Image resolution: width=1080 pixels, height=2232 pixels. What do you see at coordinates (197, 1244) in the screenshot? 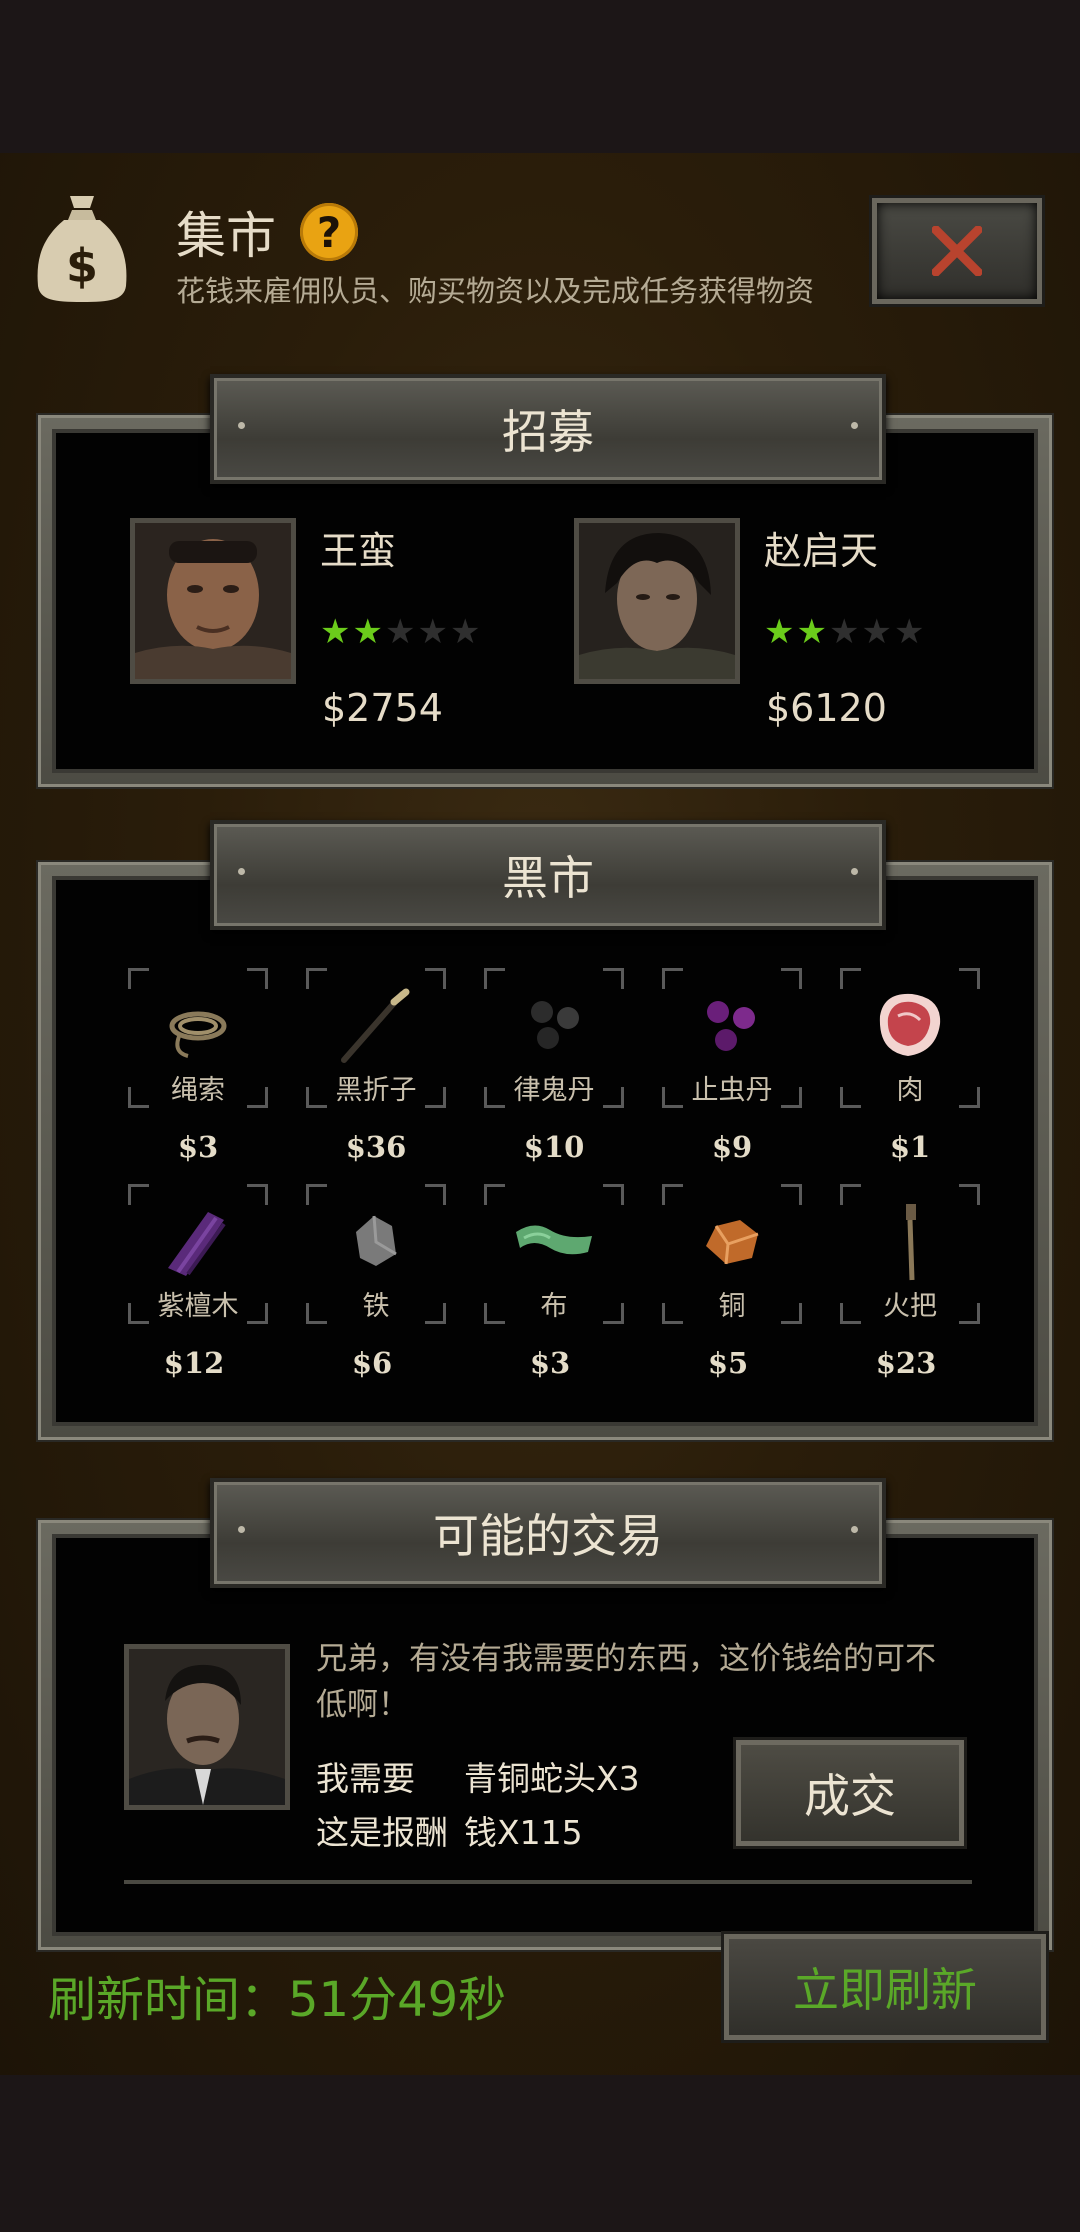
I see `purple-wood-icon` at bounding box center [197, 1244].